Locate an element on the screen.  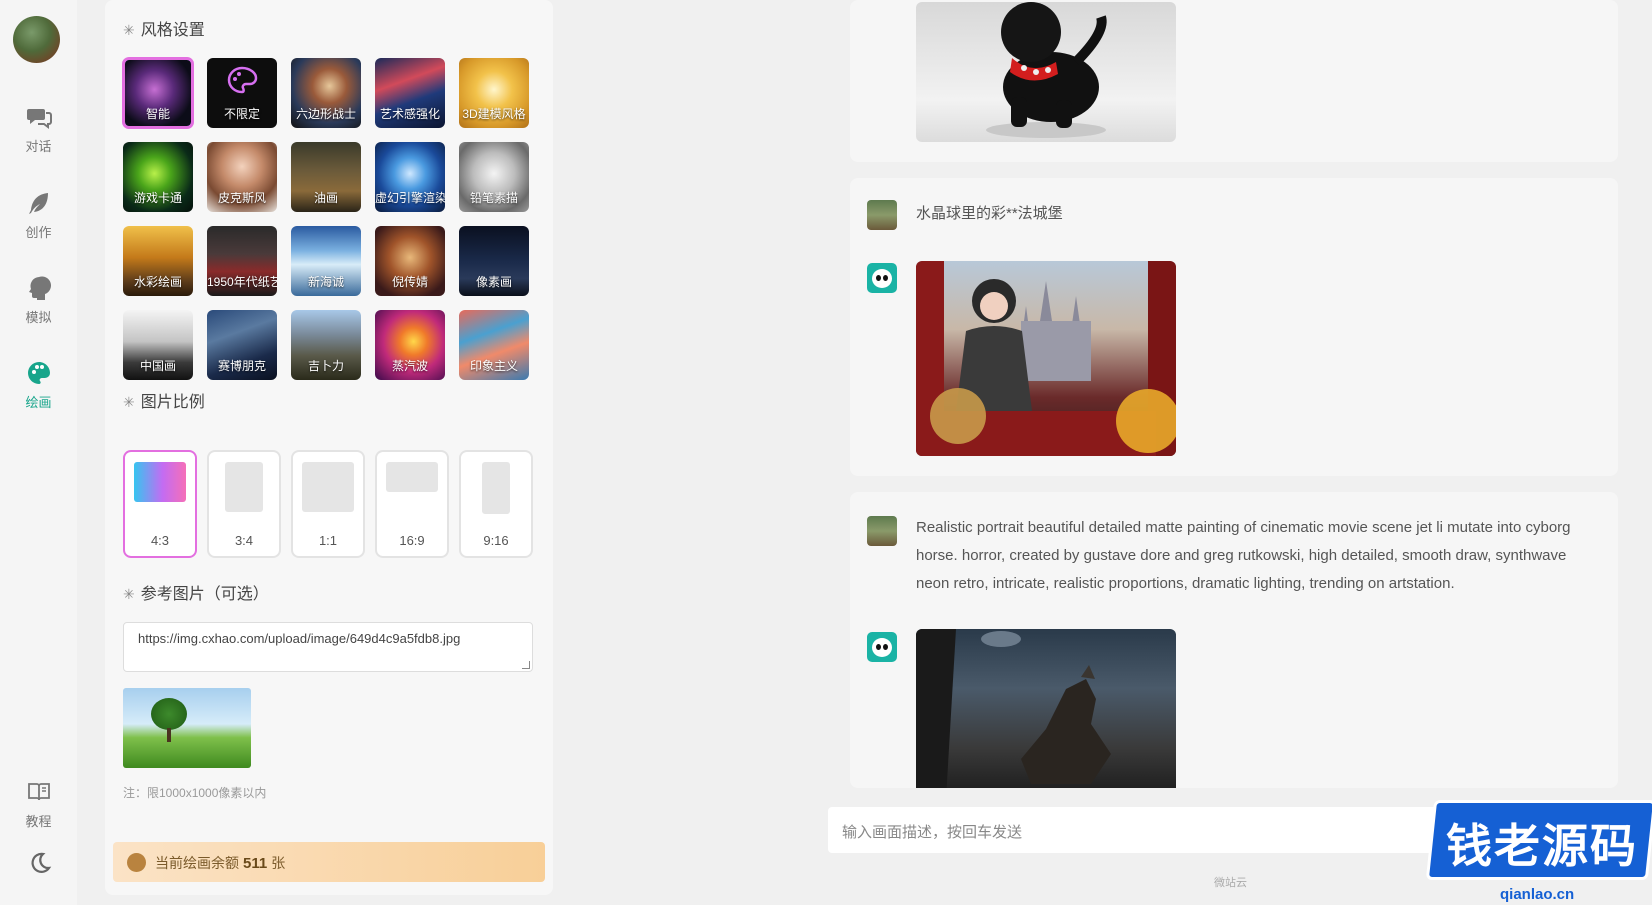
quota-count: 511 is located at coordinates (255, 863).